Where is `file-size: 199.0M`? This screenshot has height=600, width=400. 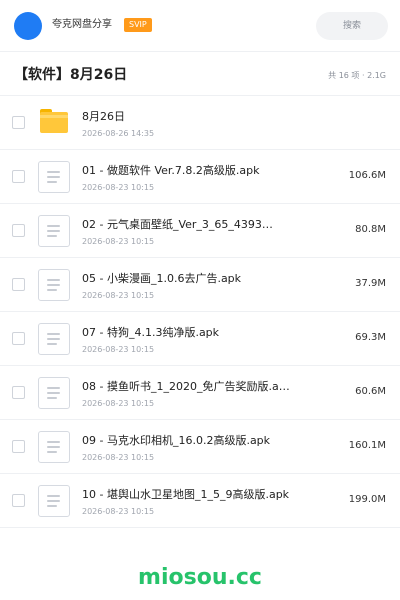 file-size: 199.0M is located at coordinates (367, 499).